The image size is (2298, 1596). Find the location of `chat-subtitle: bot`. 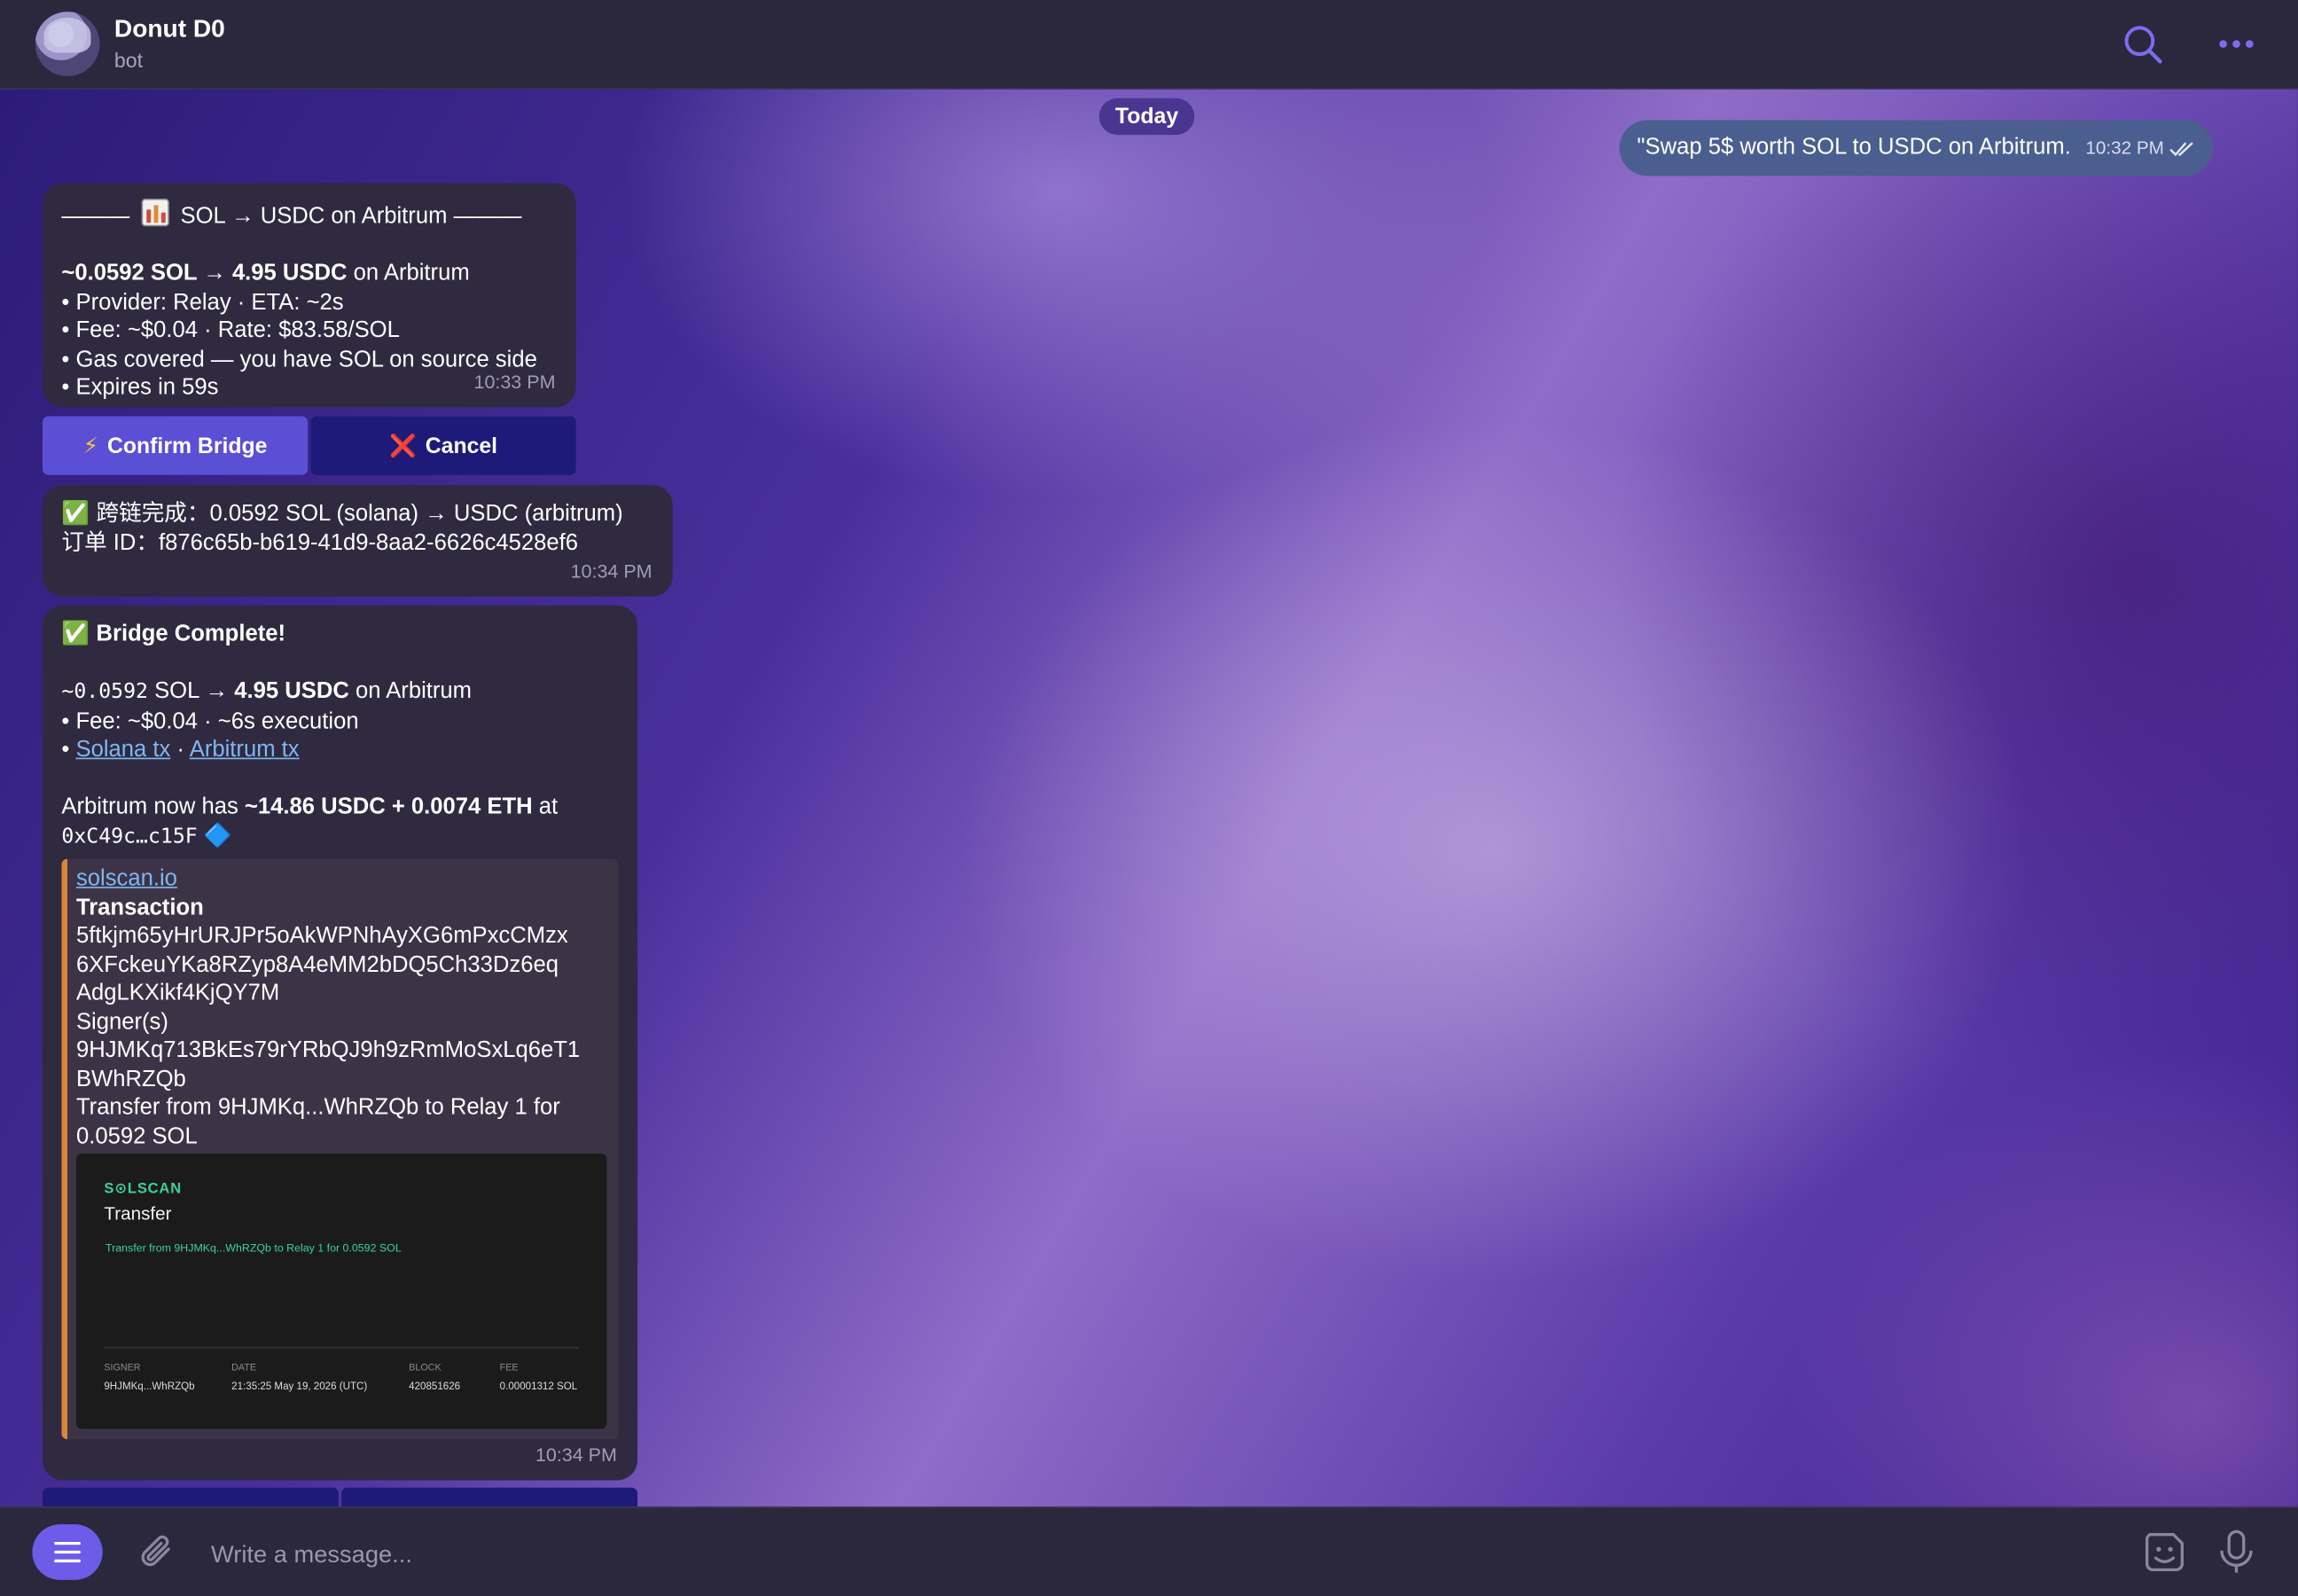

chat-subtitle: bot is located at coordinates (128, 60).